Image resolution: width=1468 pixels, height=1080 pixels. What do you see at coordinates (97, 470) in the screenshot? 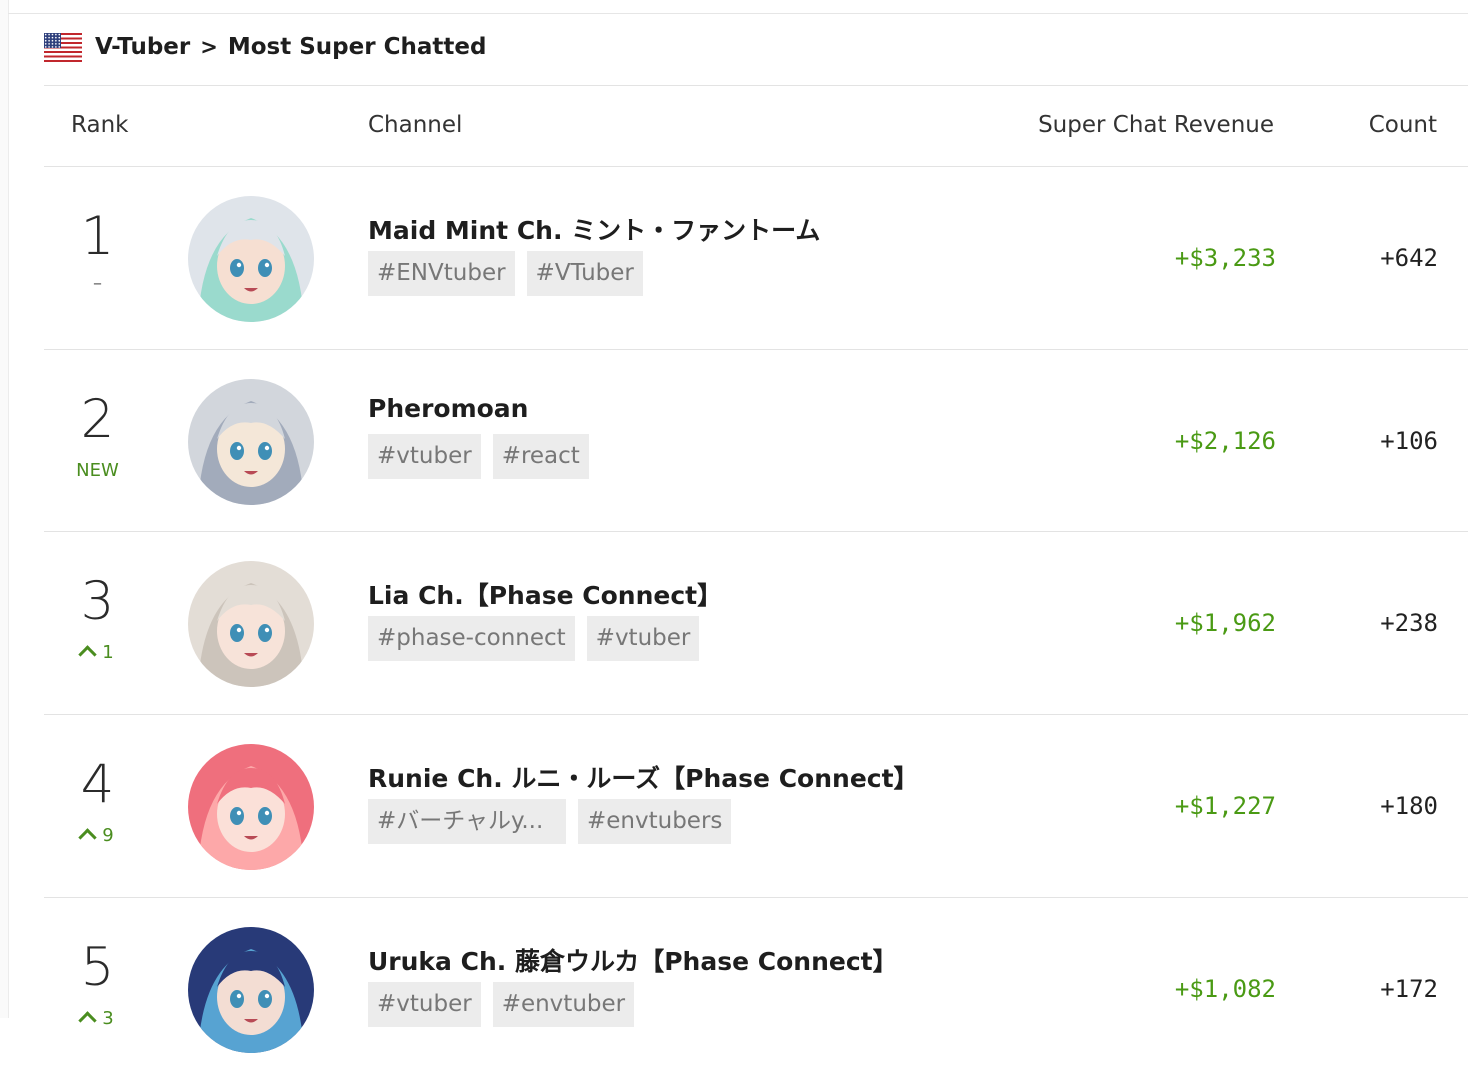
I see `rank-change-label: NEW` at bounding box center [97, 470].